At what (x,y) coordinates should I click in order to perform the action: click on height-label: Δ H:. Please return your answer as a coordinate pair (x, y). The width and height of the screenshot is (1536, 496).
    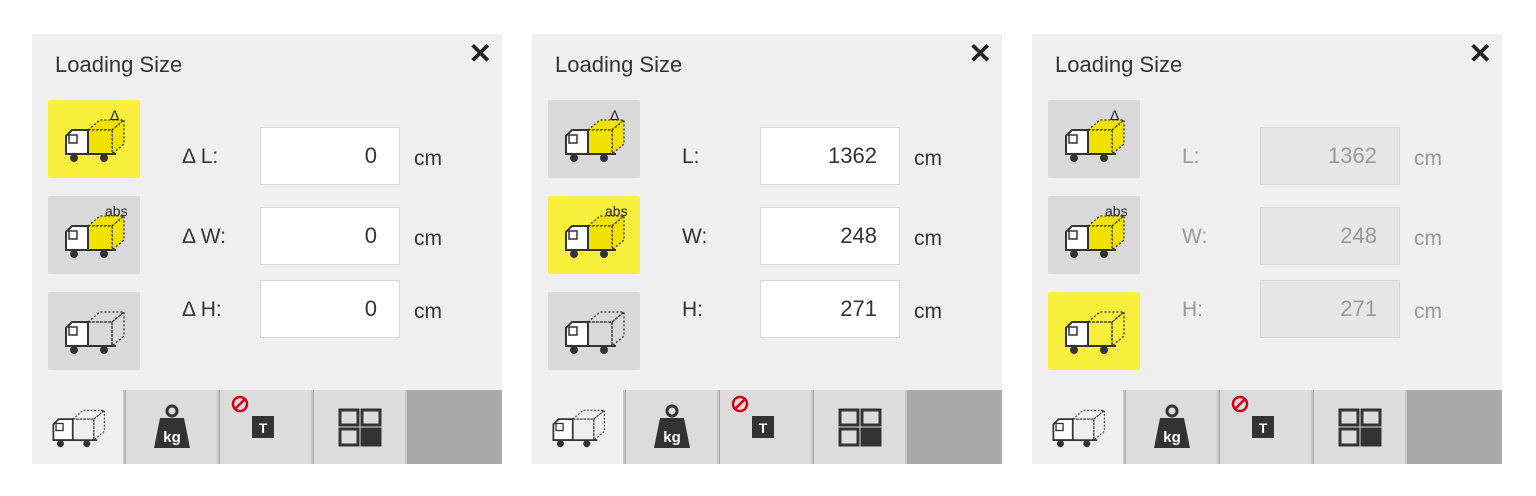
    Looking at the image, I should click on (202, 309).